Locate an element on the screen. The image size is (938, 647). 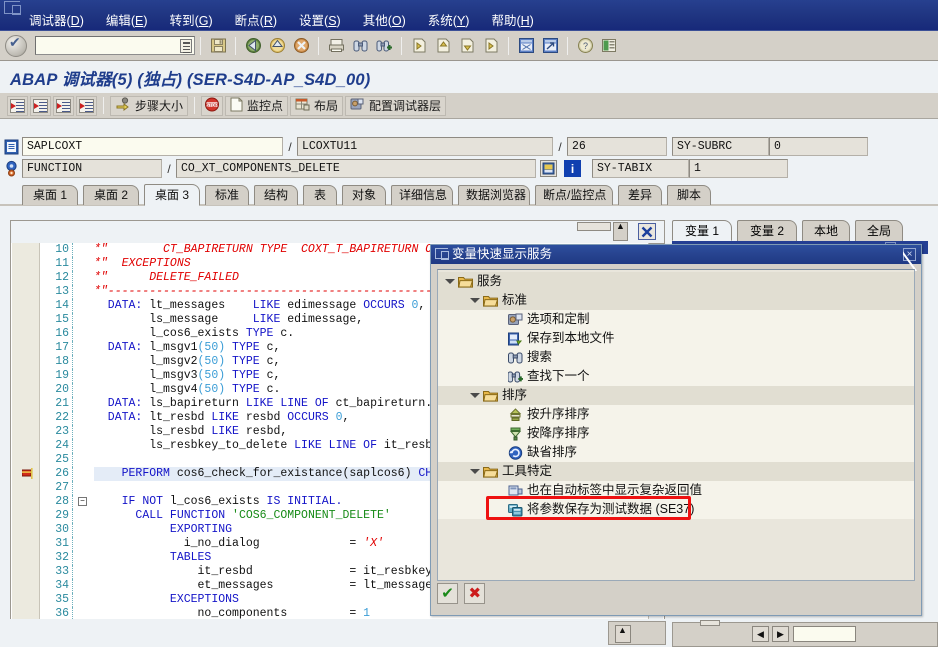
tab-3: 桌面 3 is located at coordinates (172, 195).